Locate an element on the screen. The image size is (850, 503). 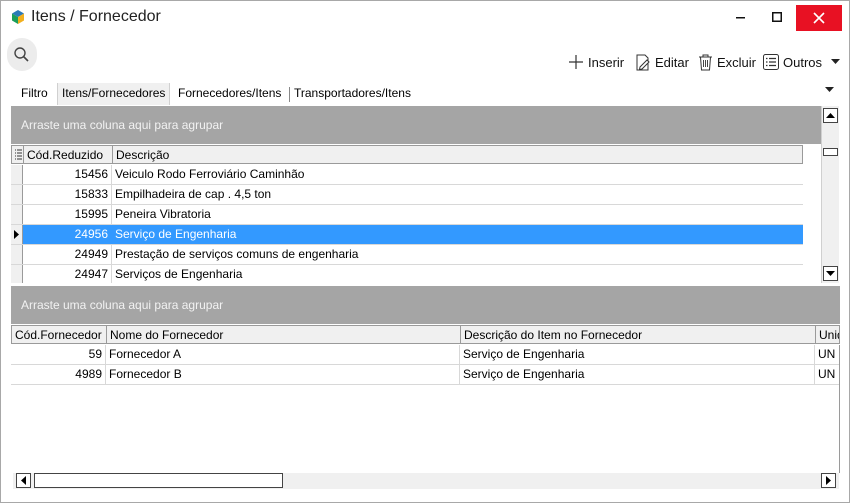
search-button is located at coordinates (22, 54).